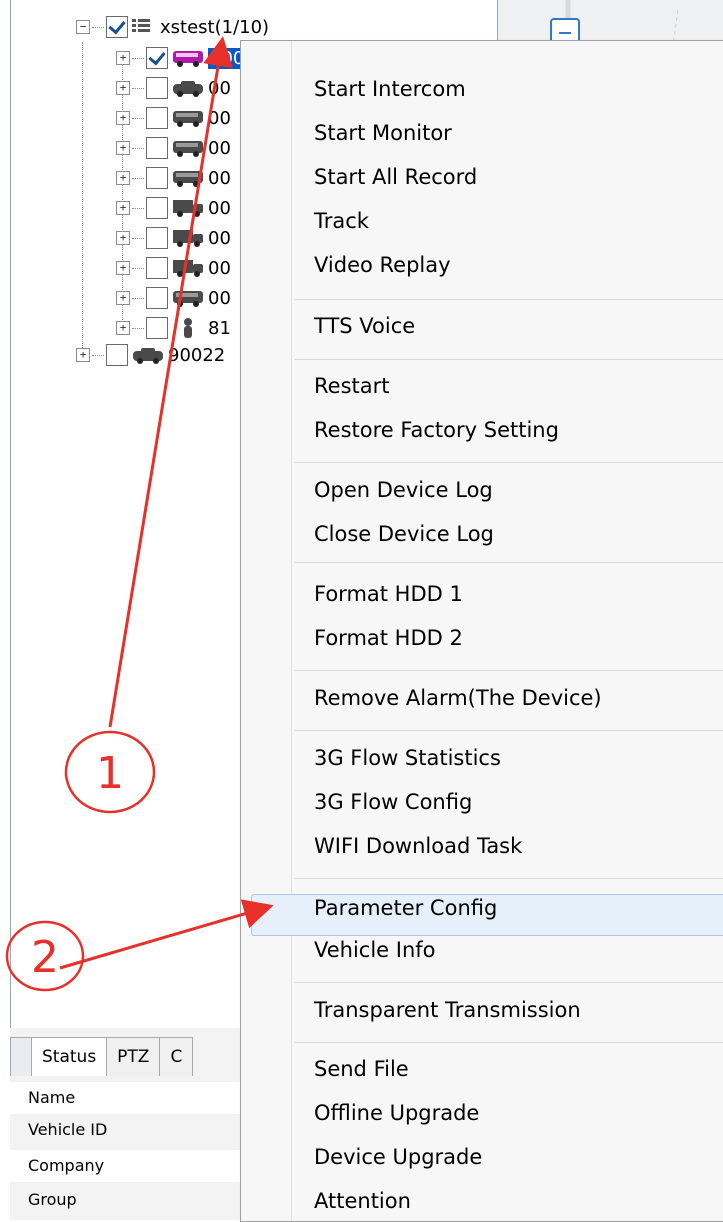 This screenshot has width=723, height=1222. What do you see at coordinates (83, 27) in the screenshot?
I see `collapse-toggle-icon: −` at bounding box center [83, 27].